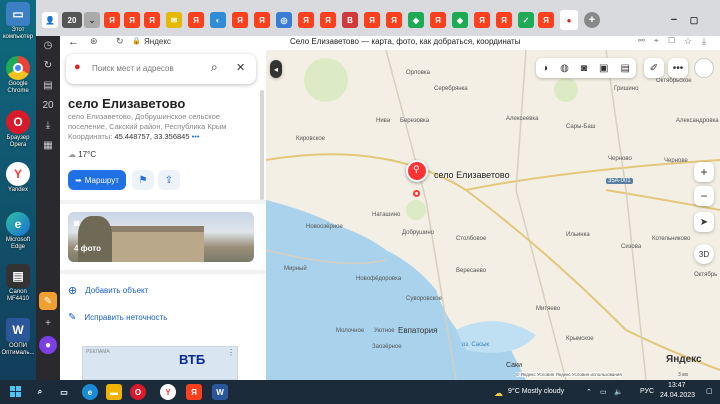 This screenshot has height=404, width=720. Describe the element at coordinates (143, 180) in the screenshot. I see `bookmark-button: ⚑` at that location.